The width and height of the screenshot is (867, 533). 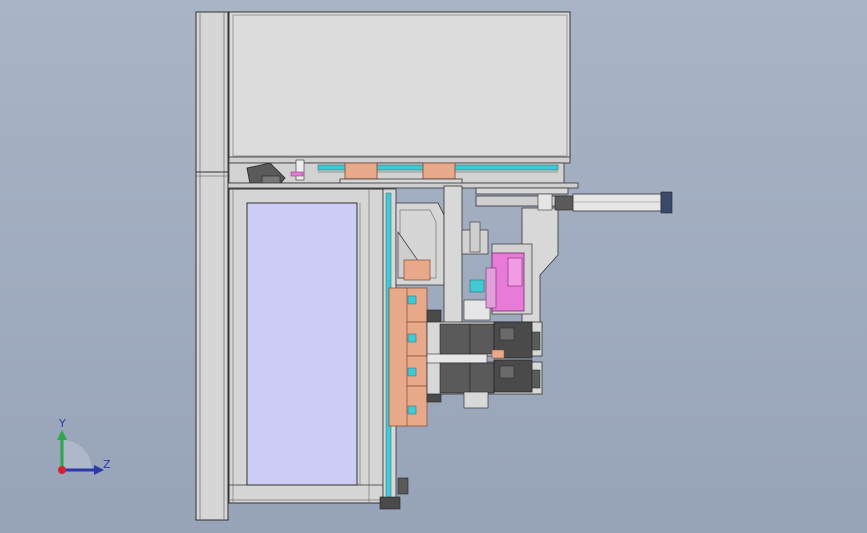 I want to click on window-frame, so click(x=306, y=346).